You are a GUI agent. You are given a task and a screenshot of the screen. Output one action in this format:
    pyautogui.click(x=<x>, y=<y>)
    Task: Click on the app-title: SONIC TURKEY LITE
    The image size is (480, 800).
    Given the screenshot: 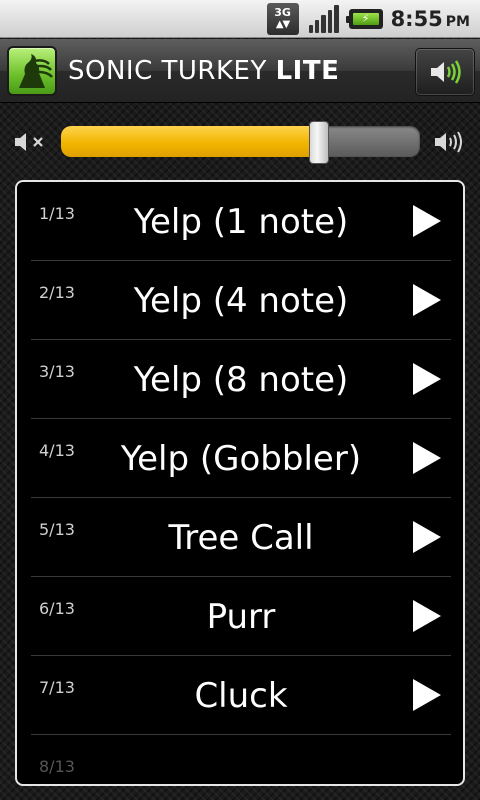 What is the action you would take?
    pyautogui.click(x=203, y=71)
    